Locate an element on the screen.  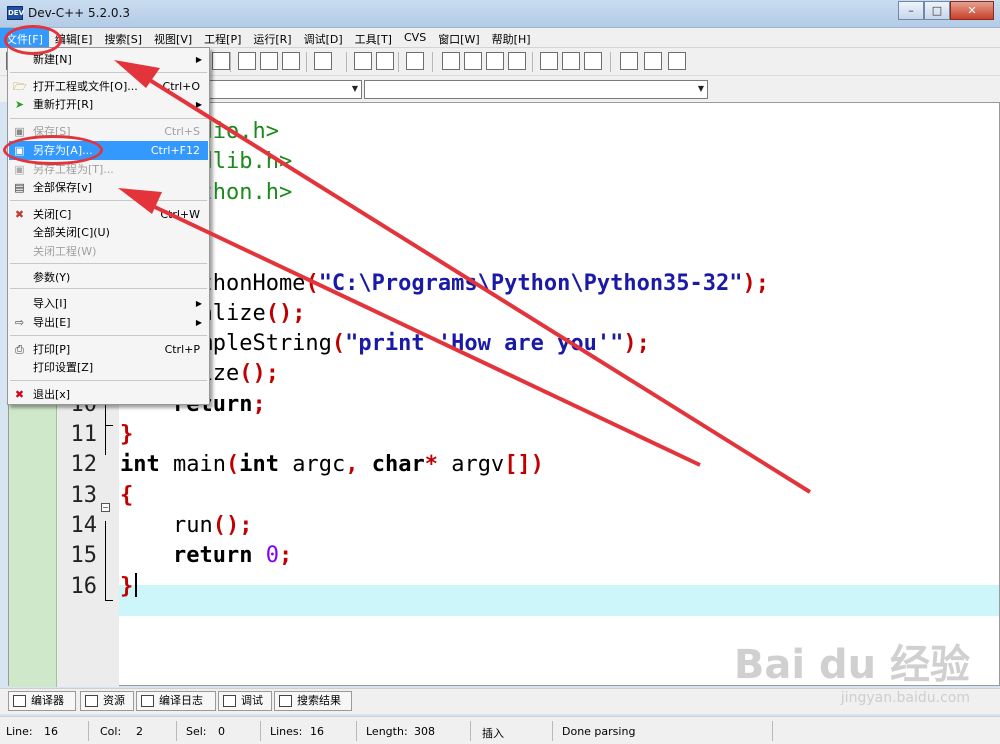
file-menu-item-15: ✖ 退出[x] is located at coordinates (108, 394).